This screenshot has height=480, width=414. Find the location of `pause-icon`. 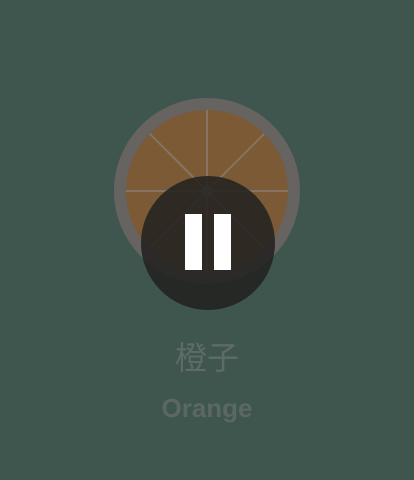

pause-icon is located at coordinates (193, 242).